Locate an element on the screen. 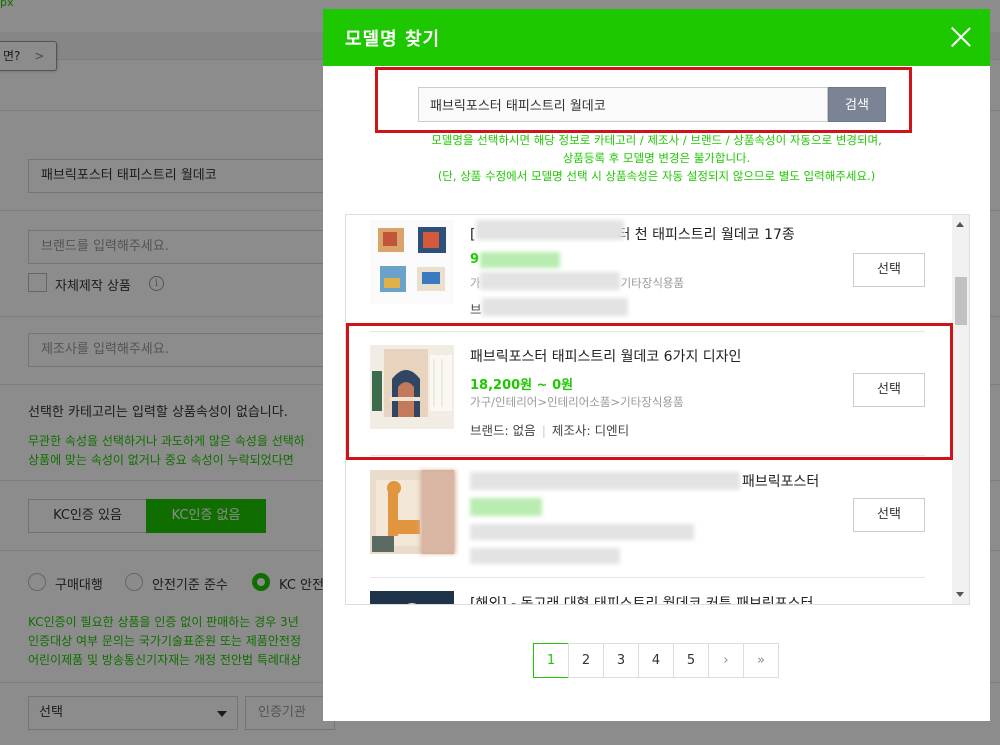 The image size is (1000, 745). product-maker: 제조사: 디엔티 is located at coordinates (590, 430).